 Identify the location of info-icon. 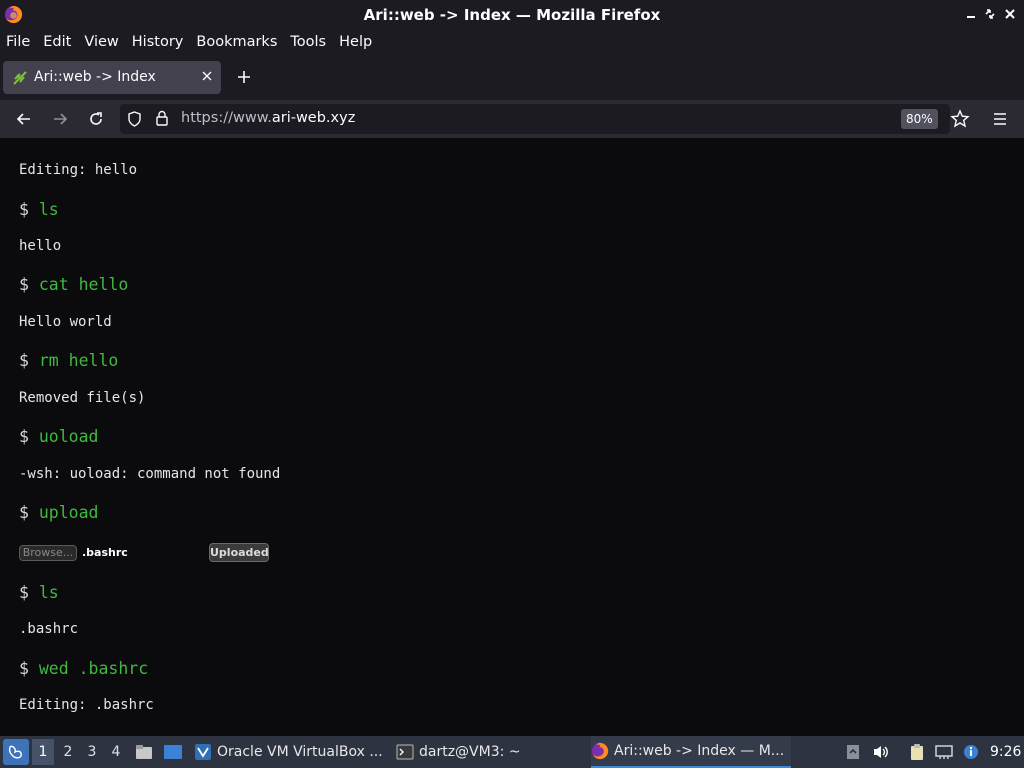
(971, 752).